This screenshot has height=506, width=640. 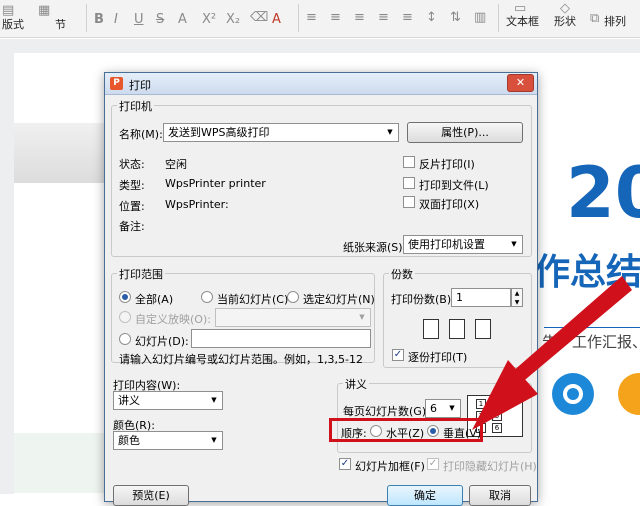 What do you see at coordinates (409, 162) in the screenshot?
I see `reverse-print-checkbox` at bounding box center [409, 162].